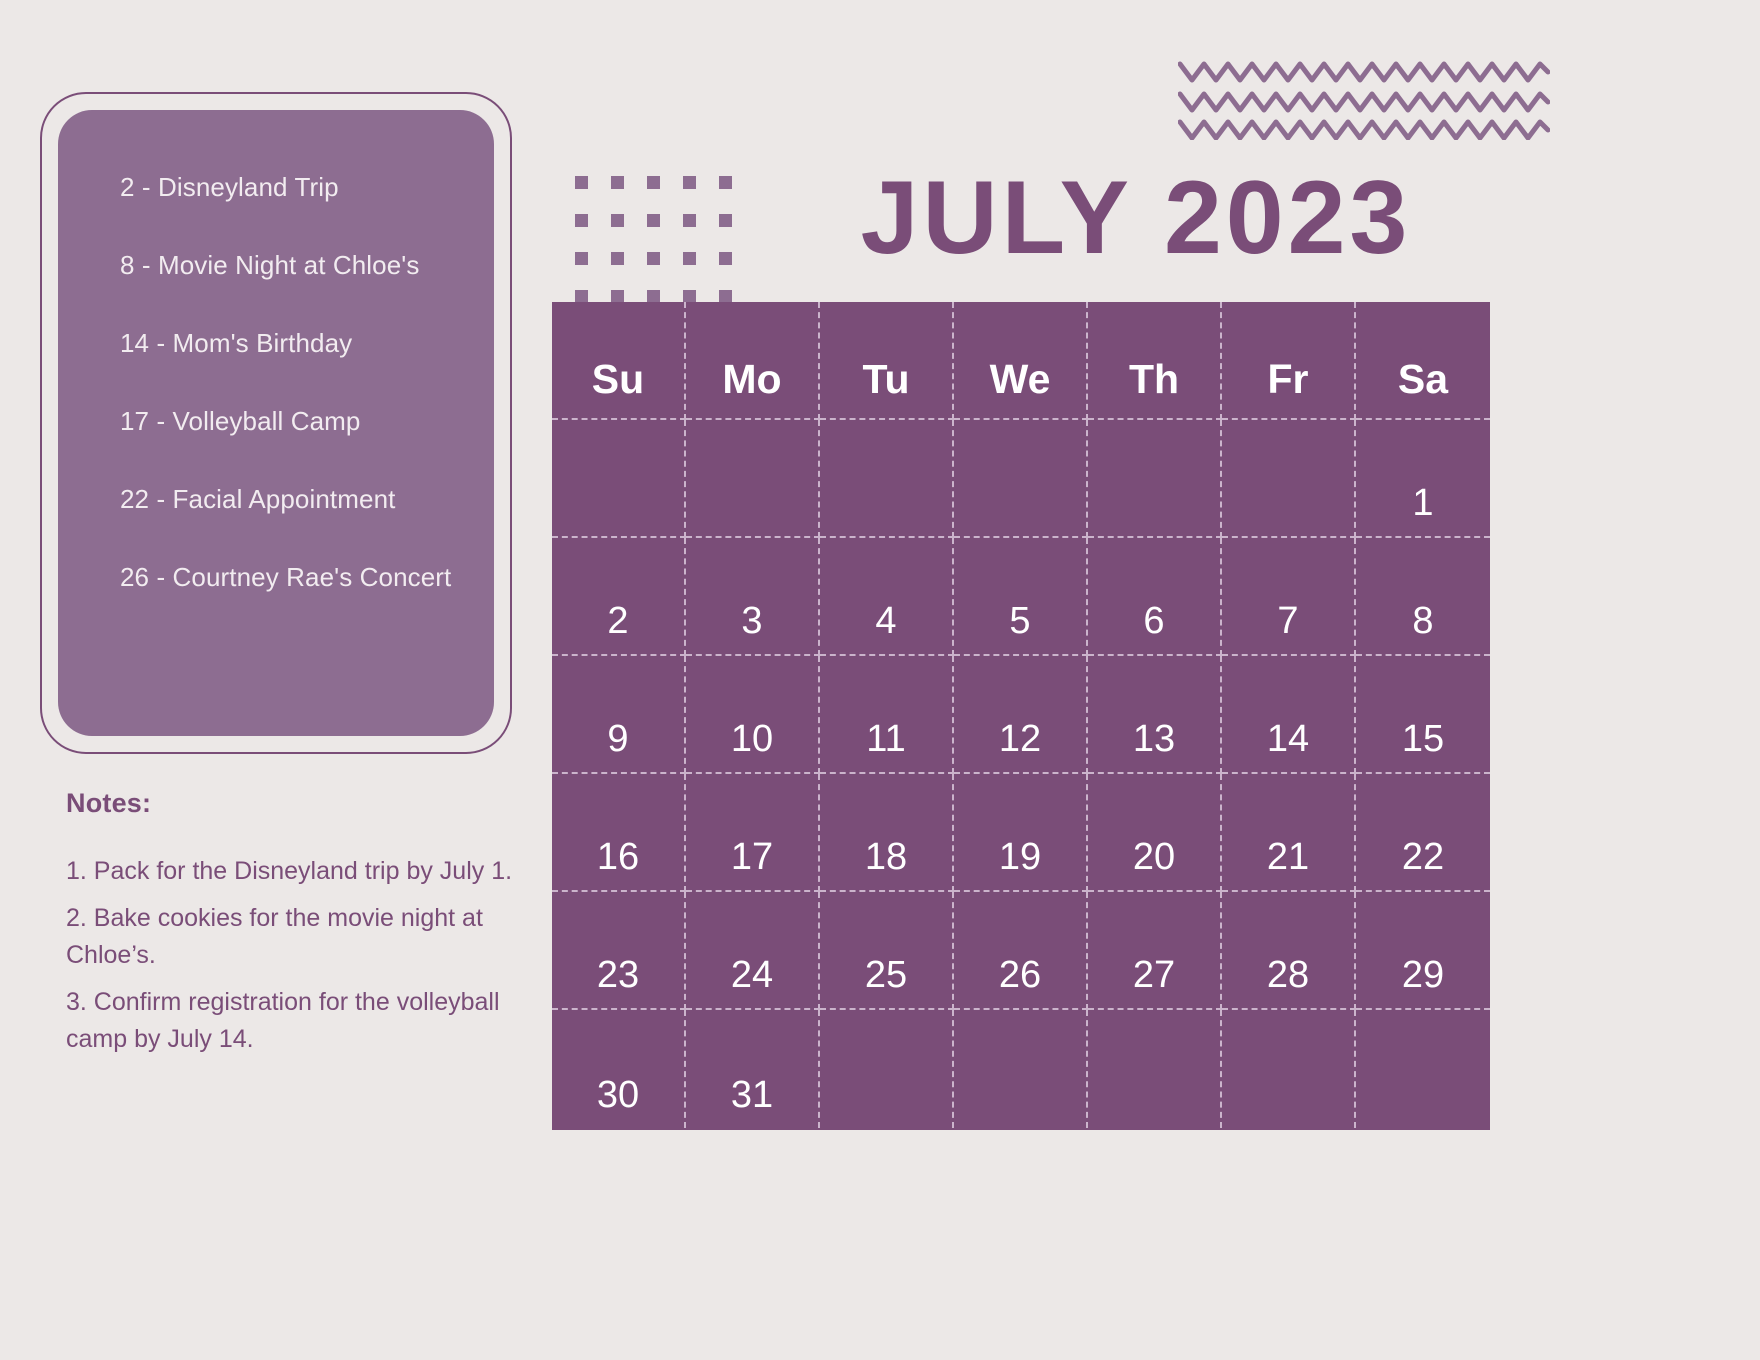 The width and height of the screenshot is (1760, 1360). Describe the element at coordinates (1136, 218) in the screenshot. I see `page-title: JULY 2023` at that location.